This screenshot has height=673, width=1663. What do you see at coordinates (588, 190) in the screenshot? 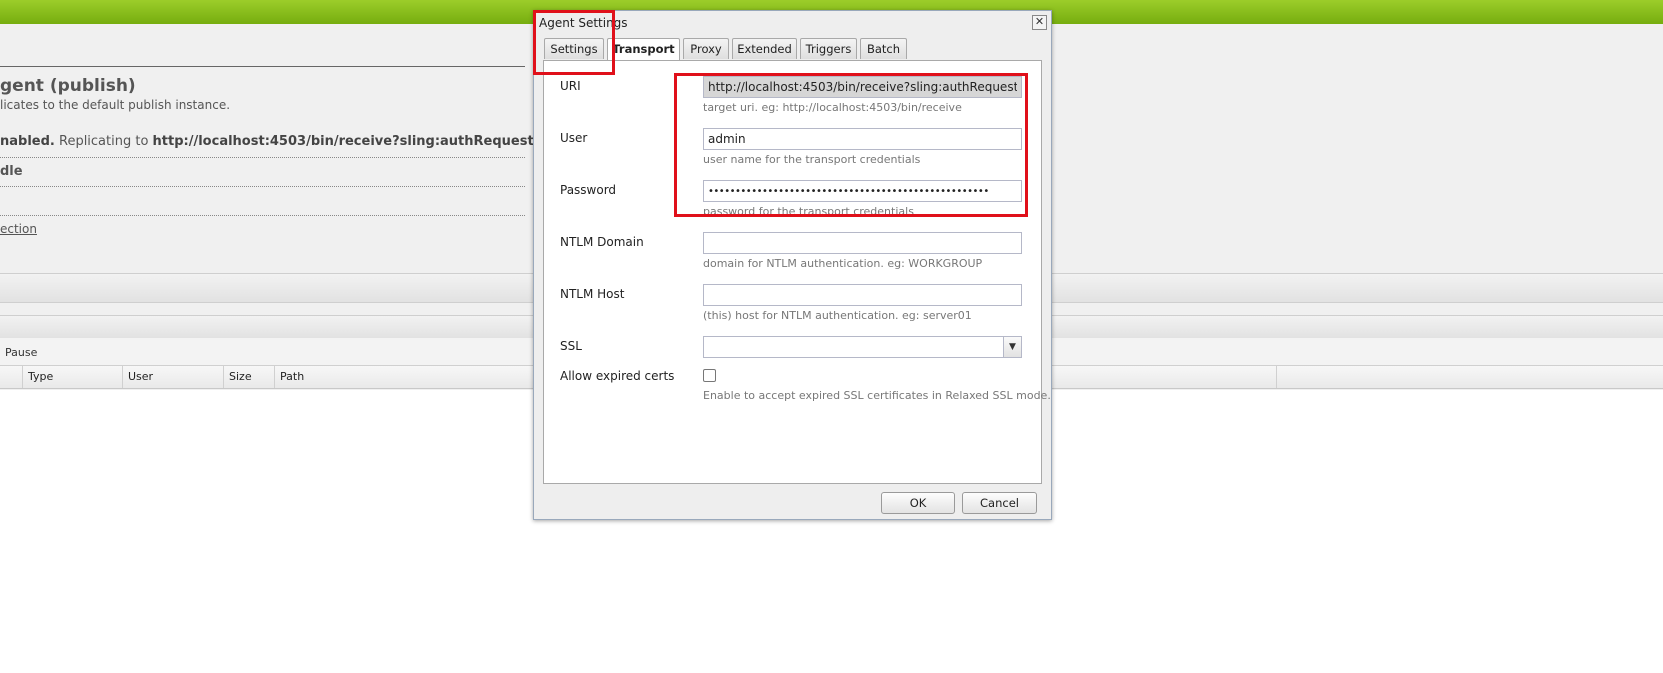
I see `password-label: Password` at bounding box center [588, 190].